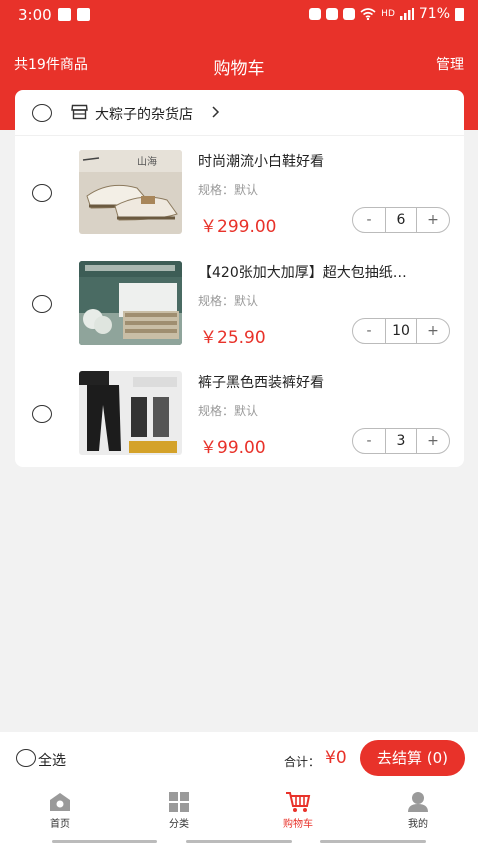 This screenshot has width=478, height=850. Describe the element at coordinates (233, 448) in the screenshot. I see `product-price: ￥99.00` at that location.